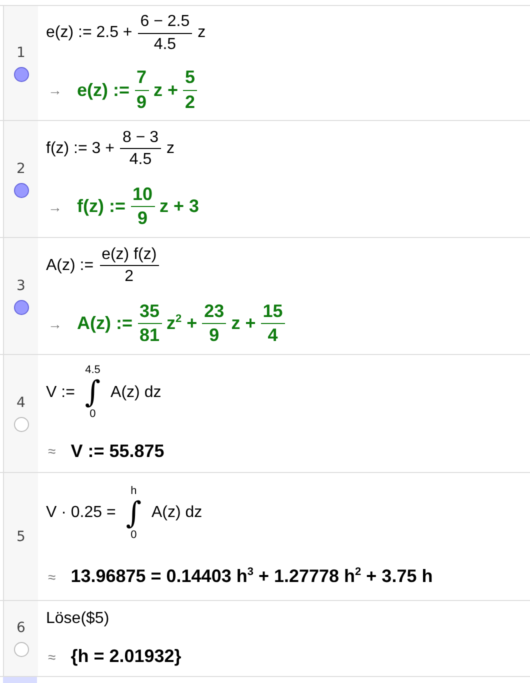  Describe the element at coordinates (60, 393) in the screenshot. I see `math-text: V :=` at that location.